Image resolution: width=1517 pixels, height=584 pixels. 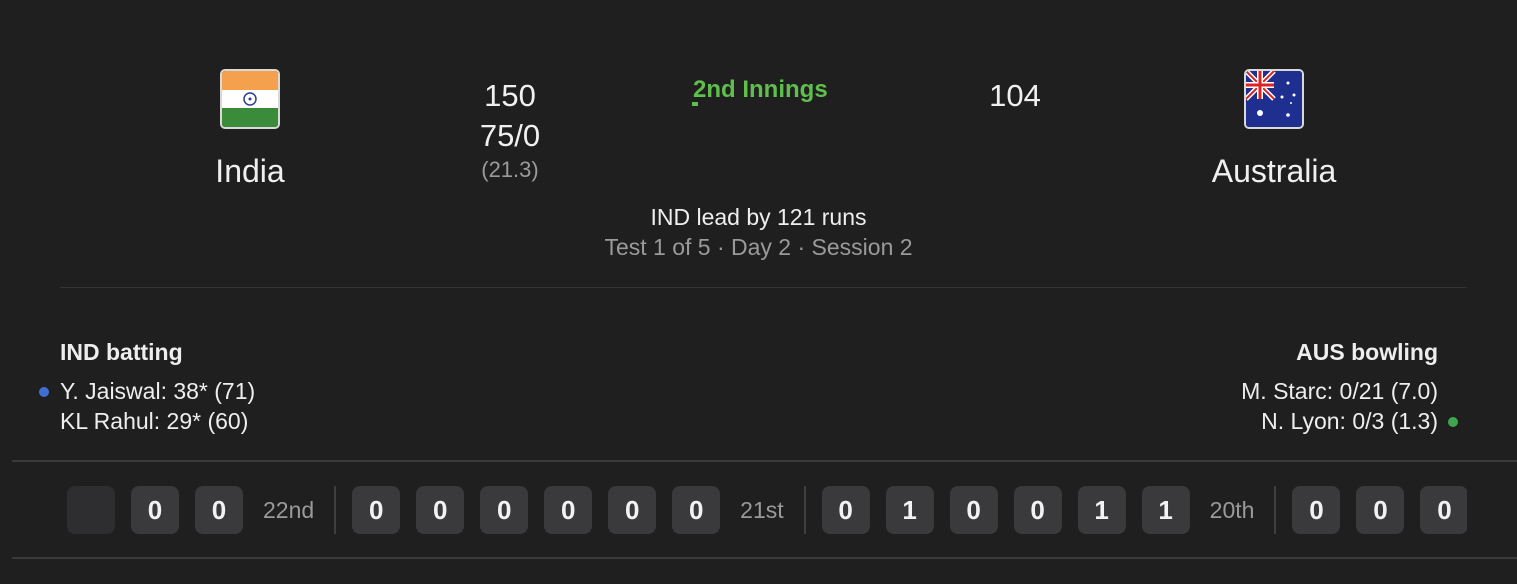 What do you see at coordinates (1367, 352) in the screenshot?
I see `bowling-title: AUS bowling` at bounding box center [1367, 352].